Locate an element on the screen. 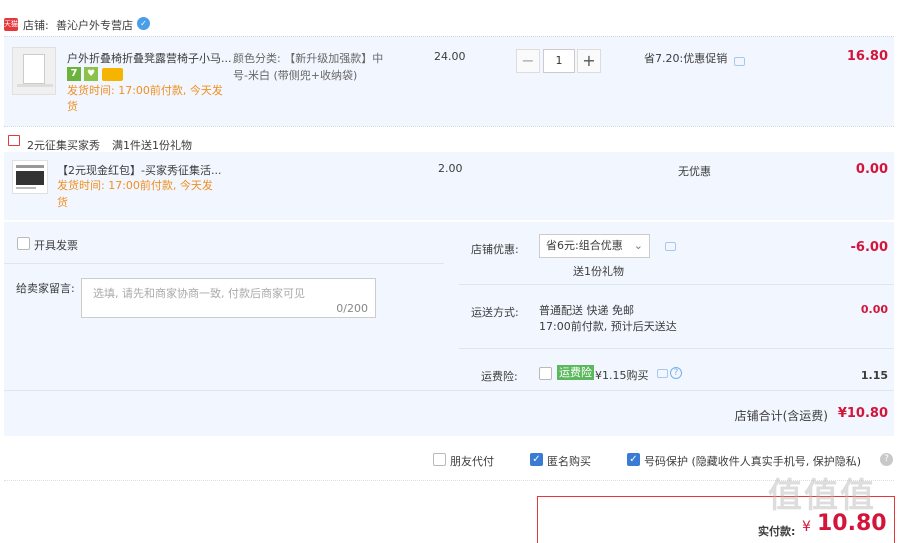 The width and height of the screenshot is (915, 543). gift-unit-price: 2.00 is located at coordinates (450, 168).